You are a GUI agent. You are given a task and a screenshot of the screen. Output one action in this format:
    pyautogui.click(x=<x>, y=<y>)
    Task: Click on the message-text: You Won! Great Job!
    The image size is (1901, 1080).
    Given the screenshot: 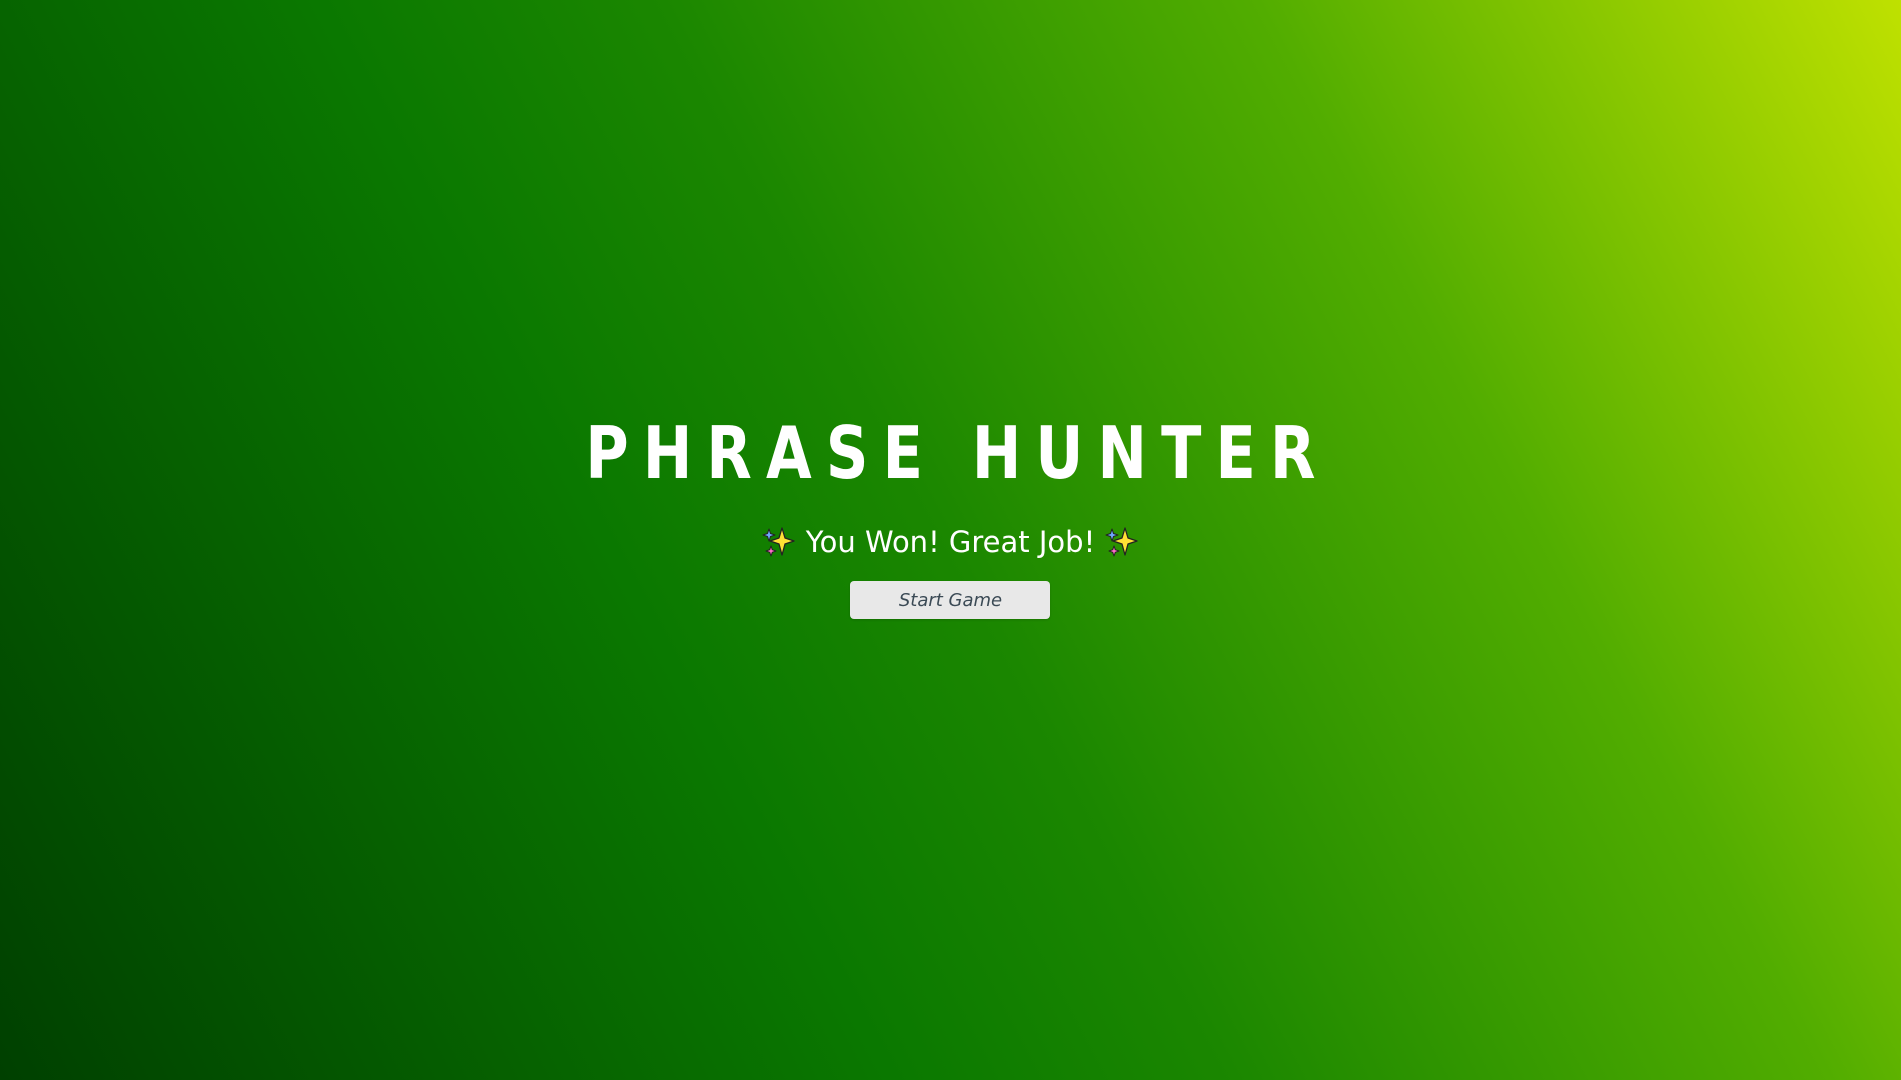 What is the action you would take?
    pyautogui.click(x=950, y=541)
    